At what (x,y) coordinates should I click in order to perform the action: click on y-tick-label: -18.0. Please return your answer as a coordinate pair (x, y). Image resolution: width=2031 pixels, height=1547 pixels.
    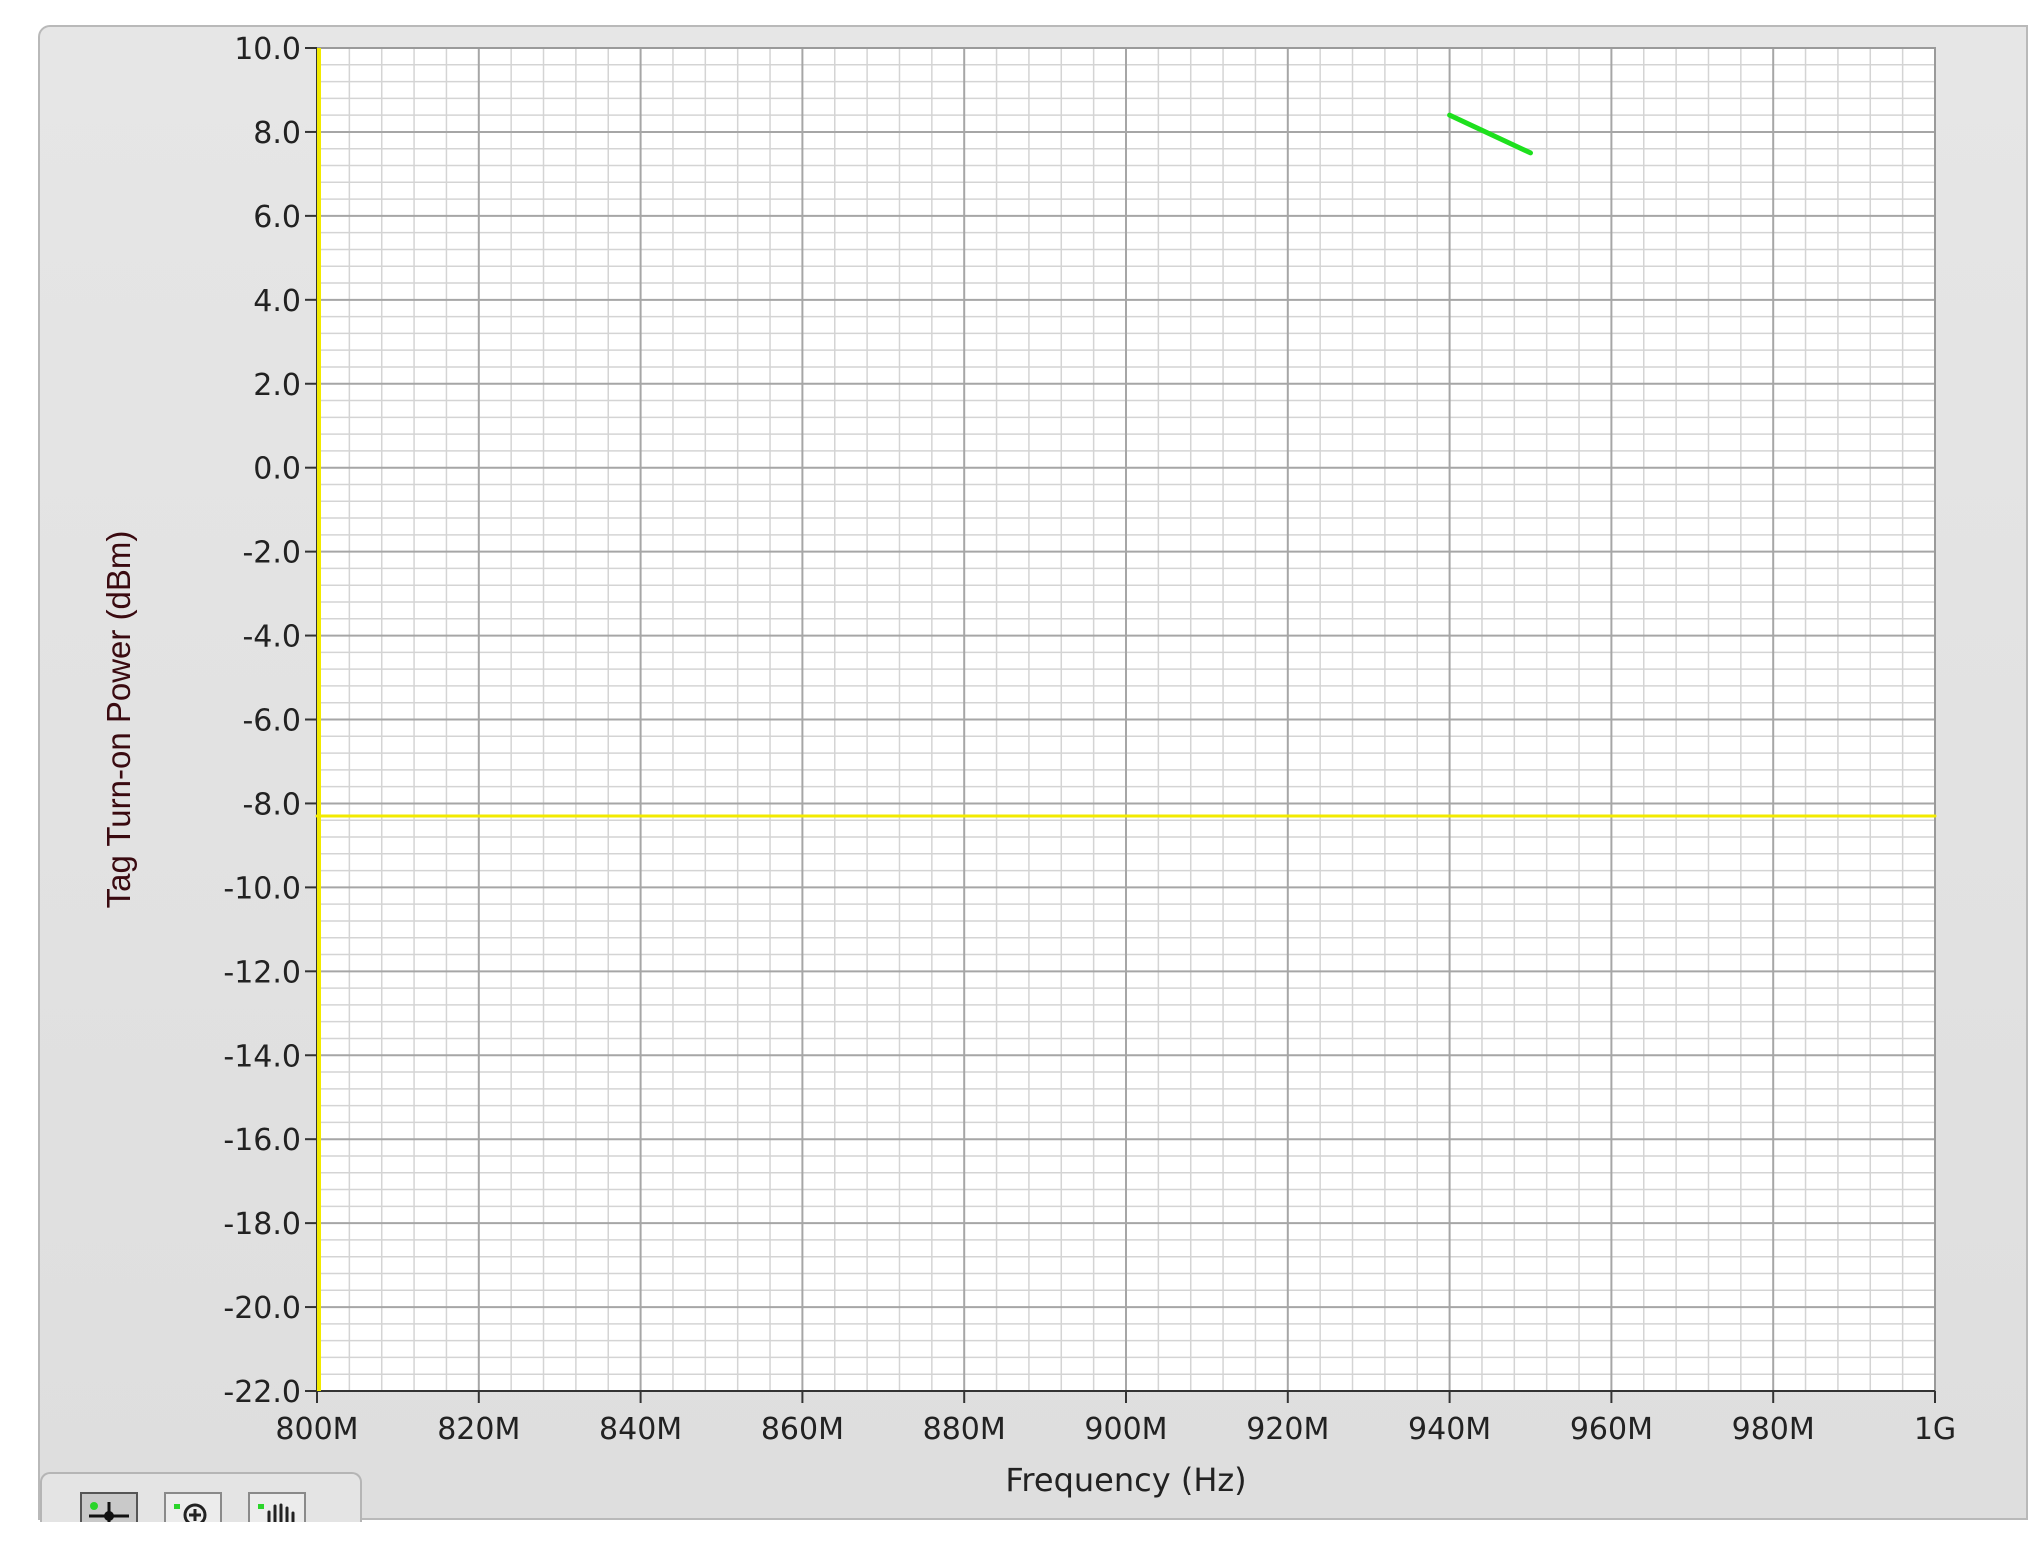
    Looking at the image, I should click on (262, 1224).